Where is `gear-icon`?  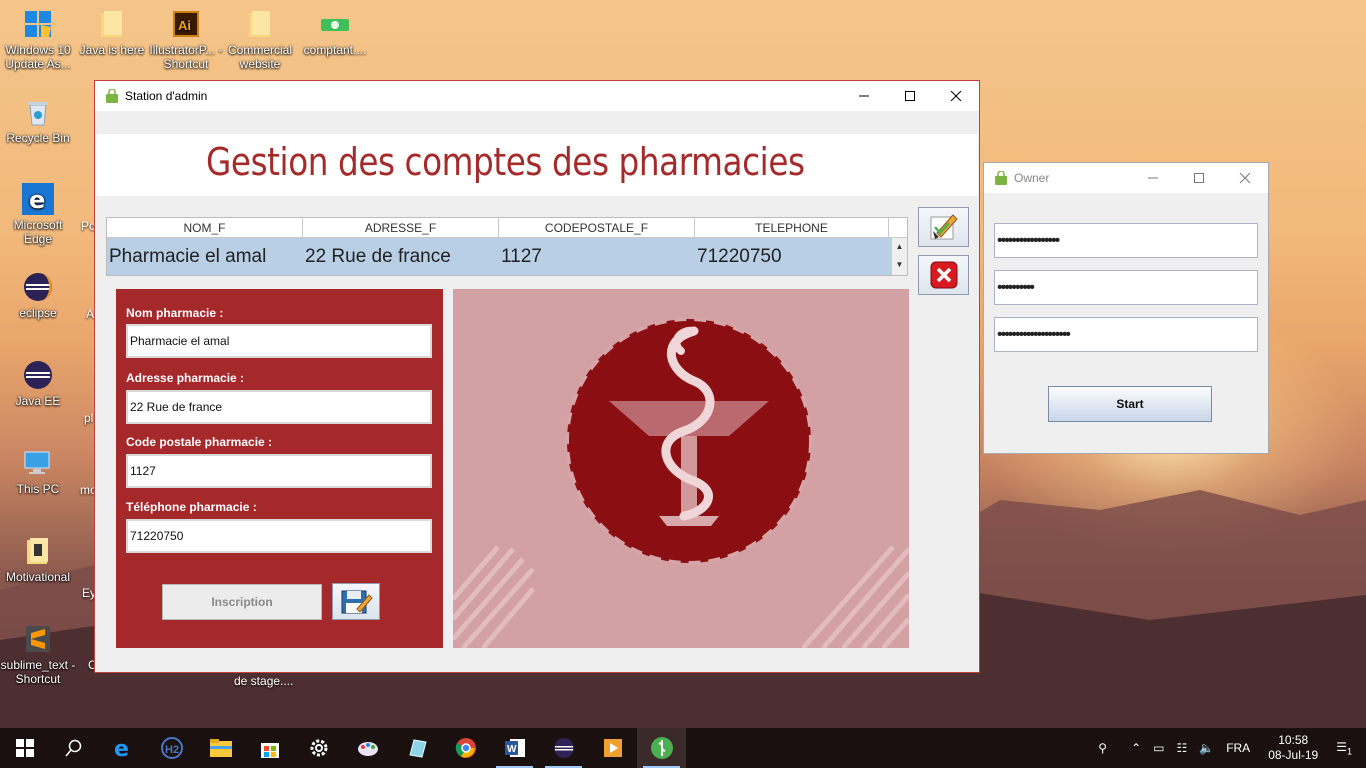 gear-icon is located at coordinates (318, 748).